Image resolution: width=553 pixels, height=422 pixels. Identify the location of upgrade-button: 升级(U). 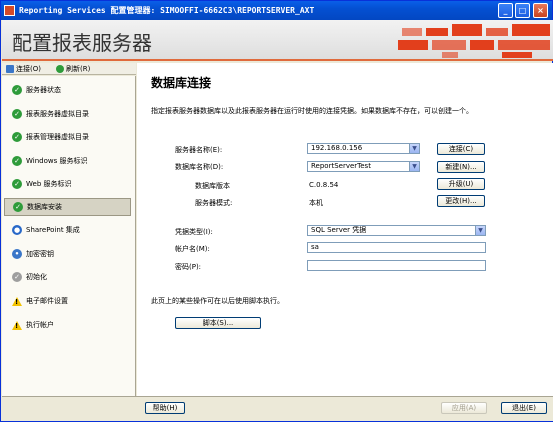
(461, 184).